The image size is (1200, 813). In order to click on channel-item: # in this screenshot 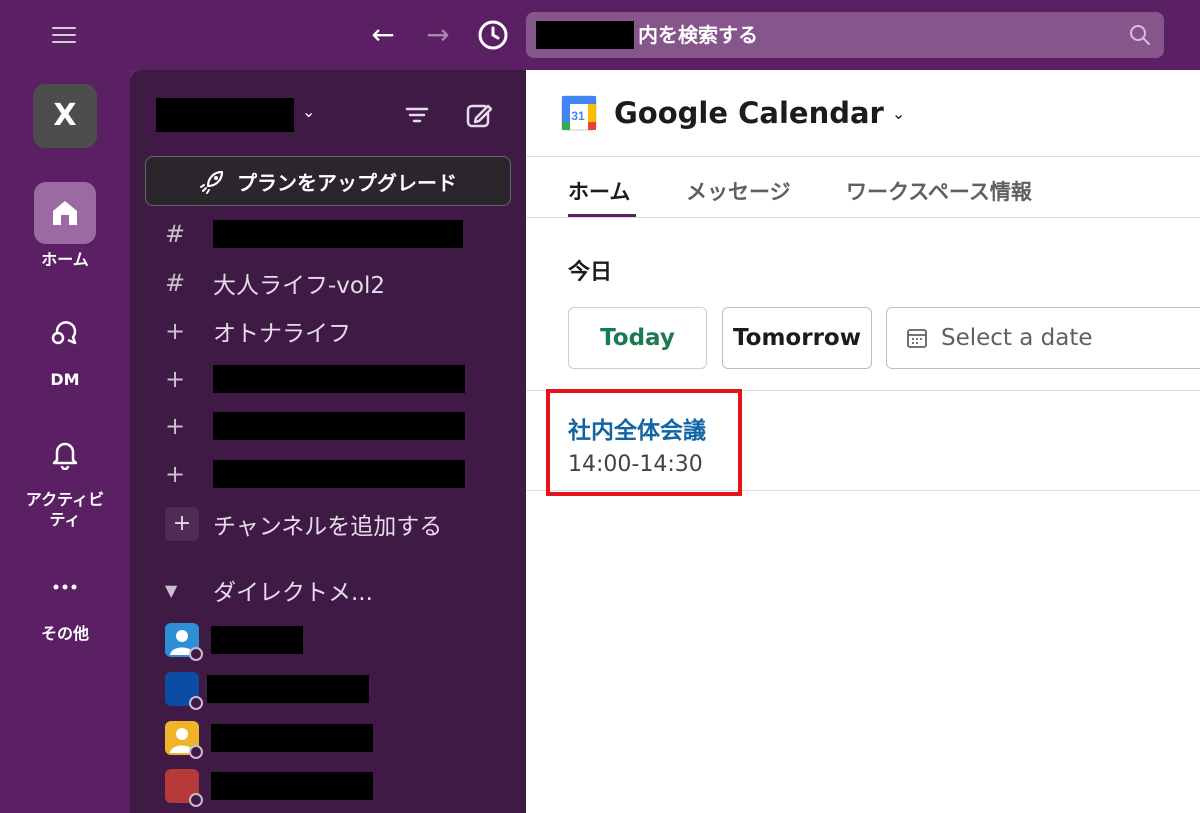, I will do `click(314, 234)`.